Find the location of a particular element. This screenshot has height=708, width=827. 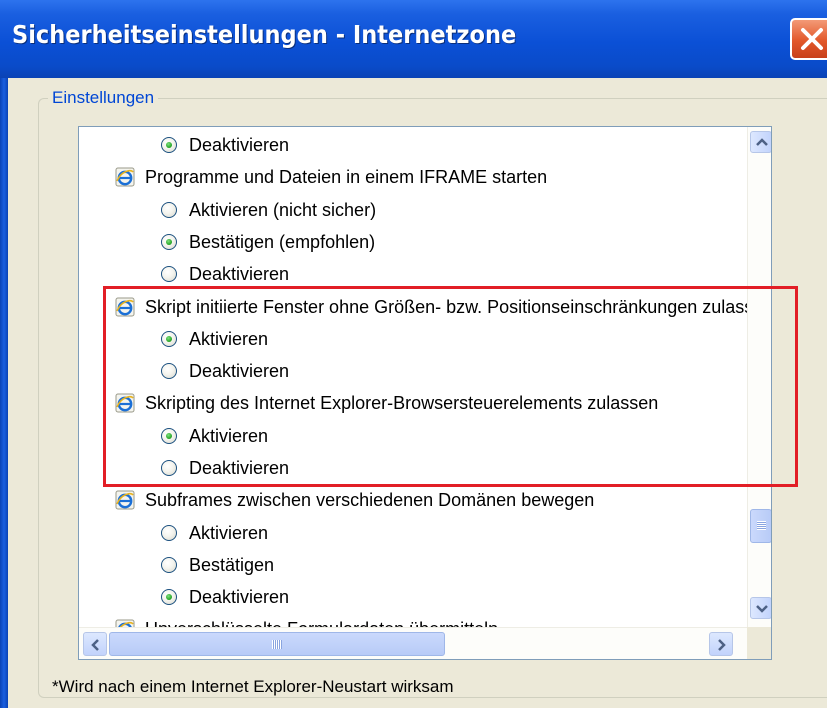

title-bar: Sicherheitseinstellungen - Internetzone is located at coordinates (413, 39).